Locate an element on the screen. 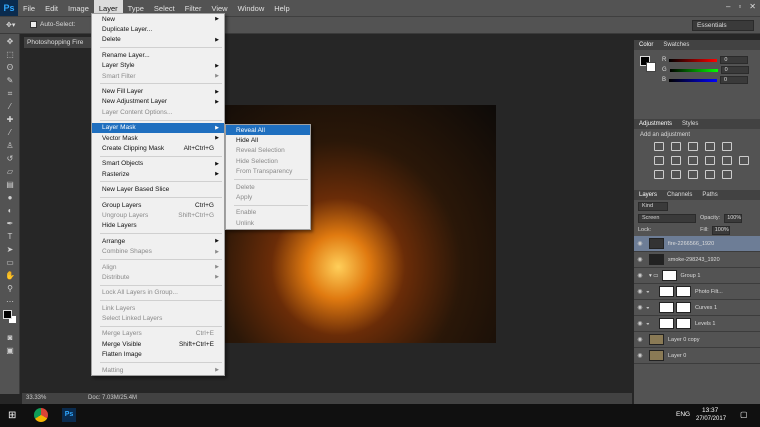 The width and height of the screenshot is (760, 427). menu-item-hide-selection: Hide Selection is located at coordinates (268, 161).